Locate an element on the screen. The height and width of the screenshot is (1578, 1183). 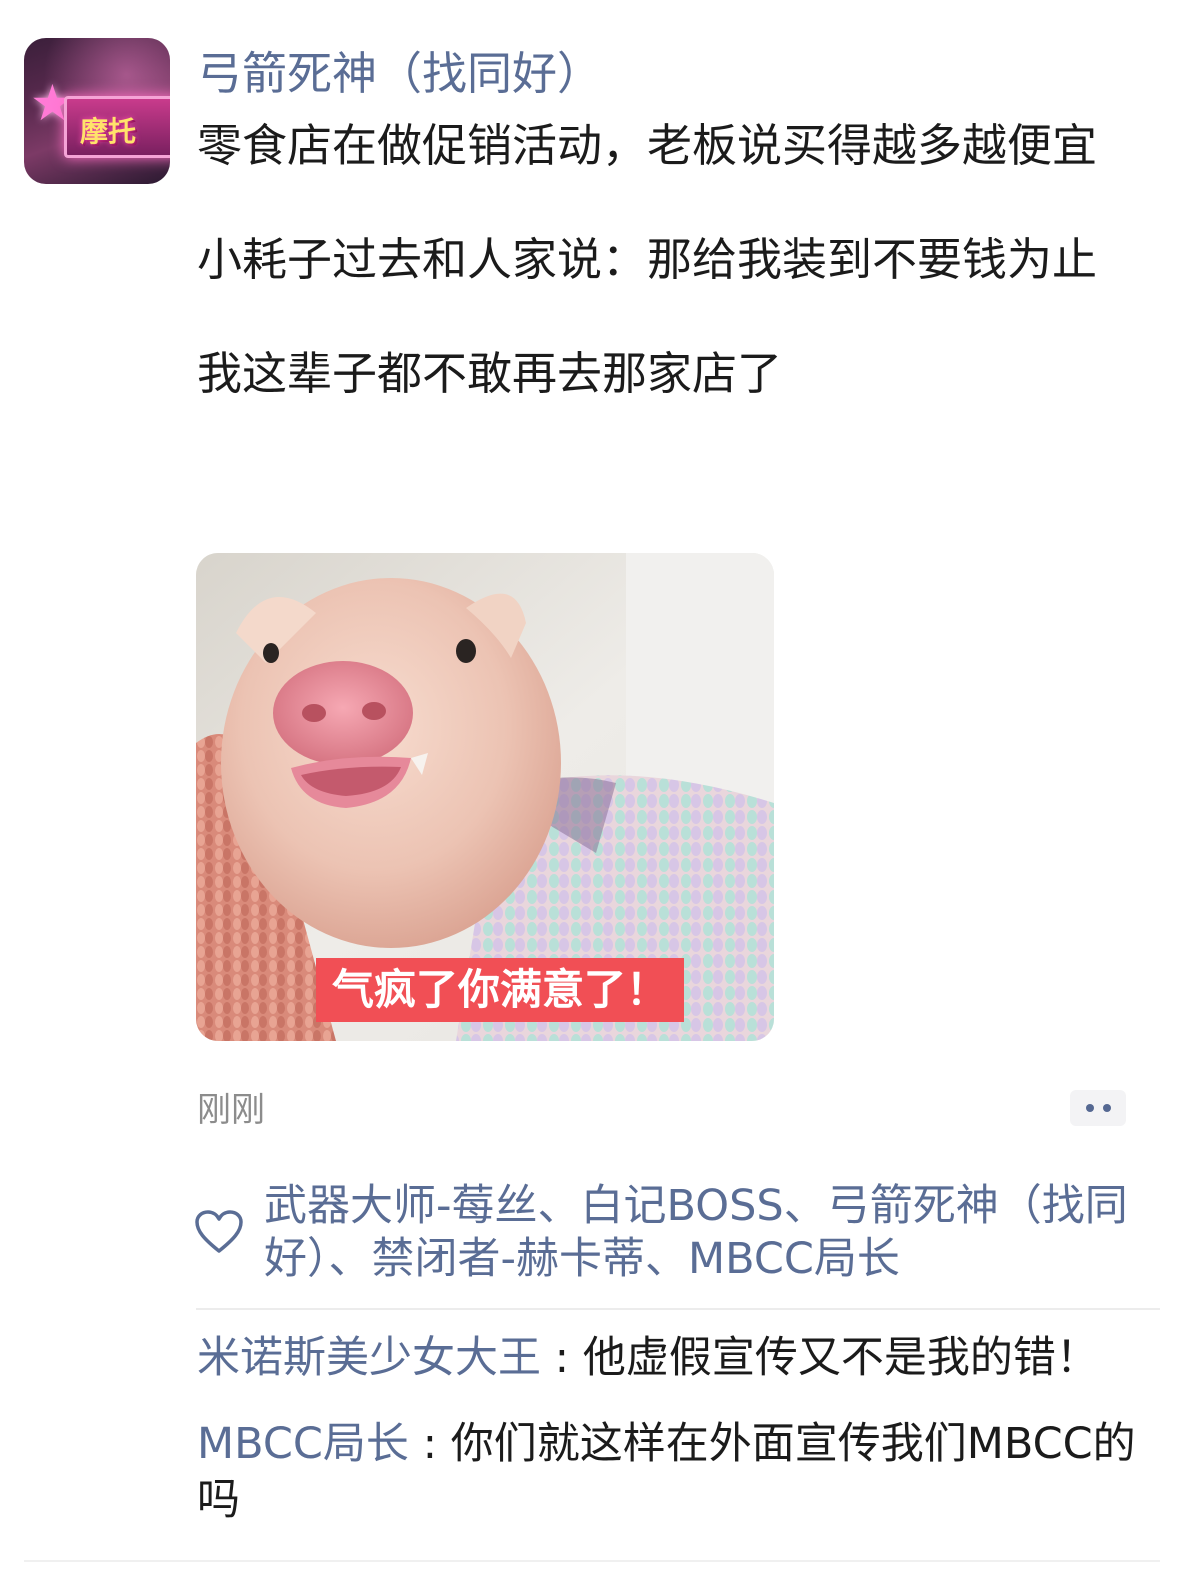
comment-text: 他虚假宣传又不是我的错！ is located at coordinates (840, 1358).